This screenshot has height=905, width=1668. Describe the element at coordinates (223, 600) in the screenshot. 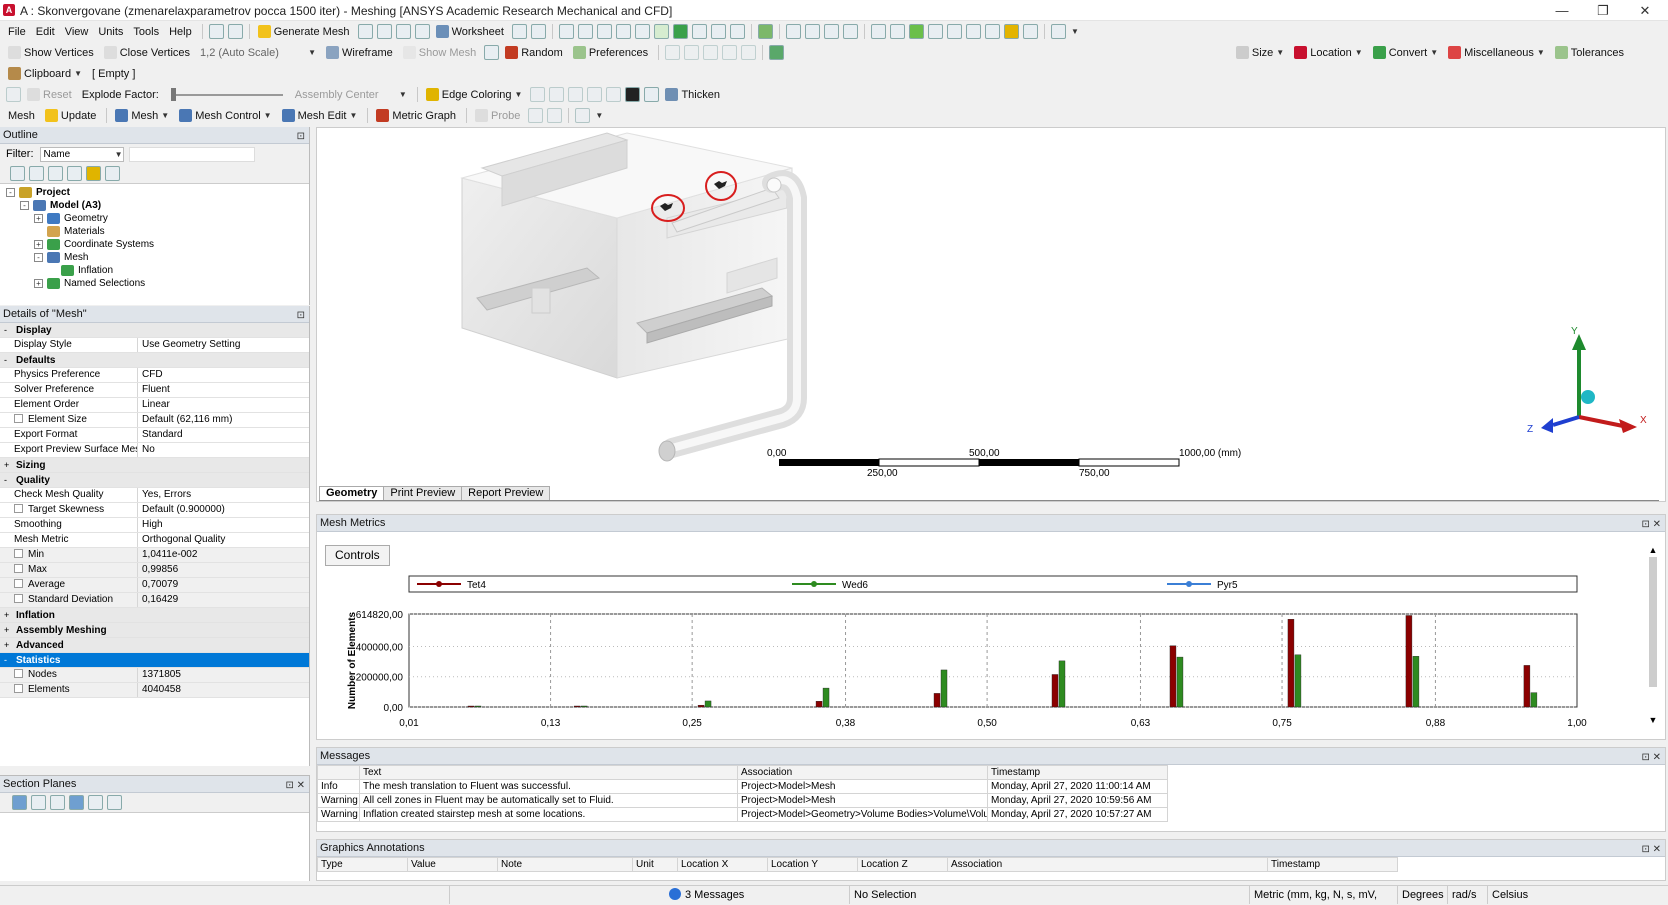

I see `property-value: 0,16429` at that location.